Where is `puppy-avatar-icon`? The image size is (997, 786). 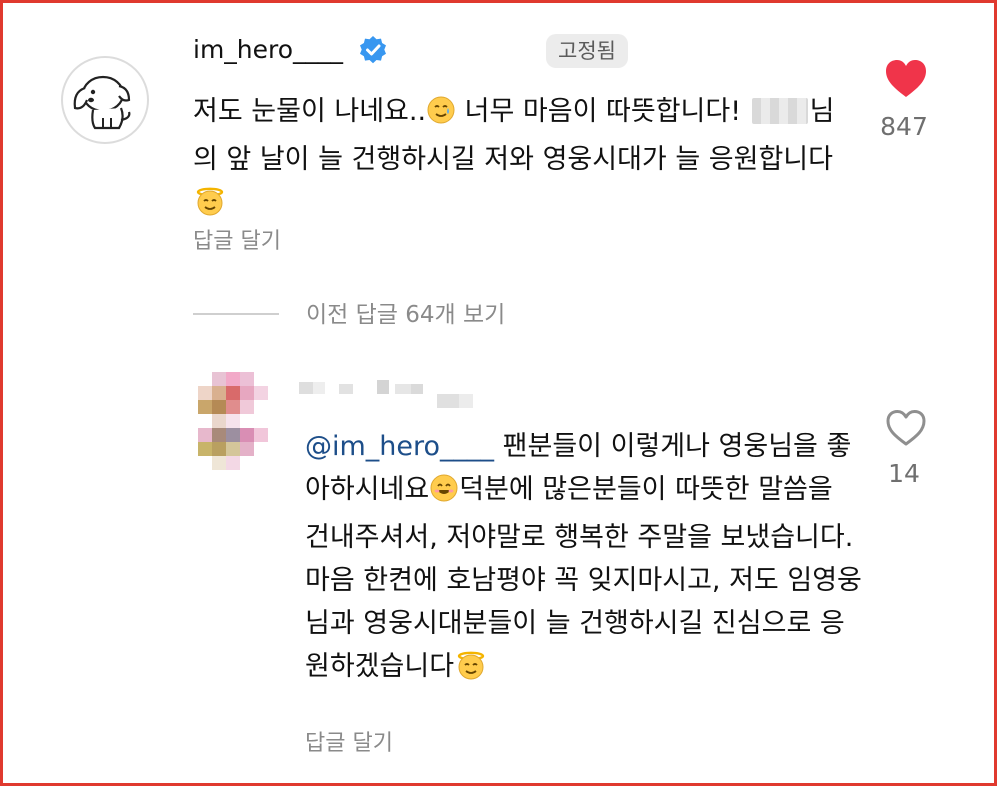
puppy-avatar-icon is located at coordinates (105, 100).